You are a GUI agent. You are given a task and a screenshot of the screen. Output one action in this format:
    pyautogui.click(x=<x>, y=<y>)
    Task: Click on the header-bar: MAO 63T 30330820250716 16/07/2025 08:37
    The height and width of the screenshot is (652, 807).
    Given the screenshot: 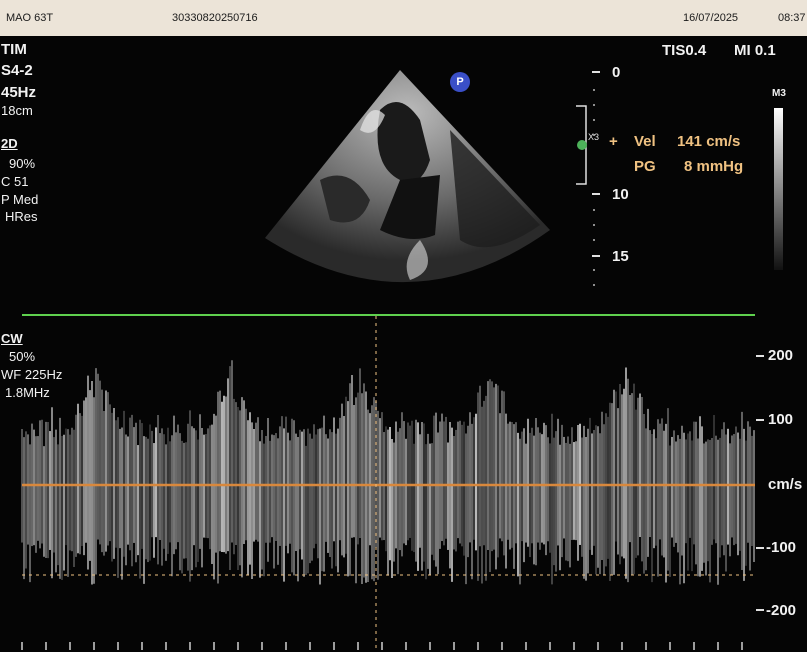 What is the action you would take?
    pyautogui.click(x=403, y=18)
    